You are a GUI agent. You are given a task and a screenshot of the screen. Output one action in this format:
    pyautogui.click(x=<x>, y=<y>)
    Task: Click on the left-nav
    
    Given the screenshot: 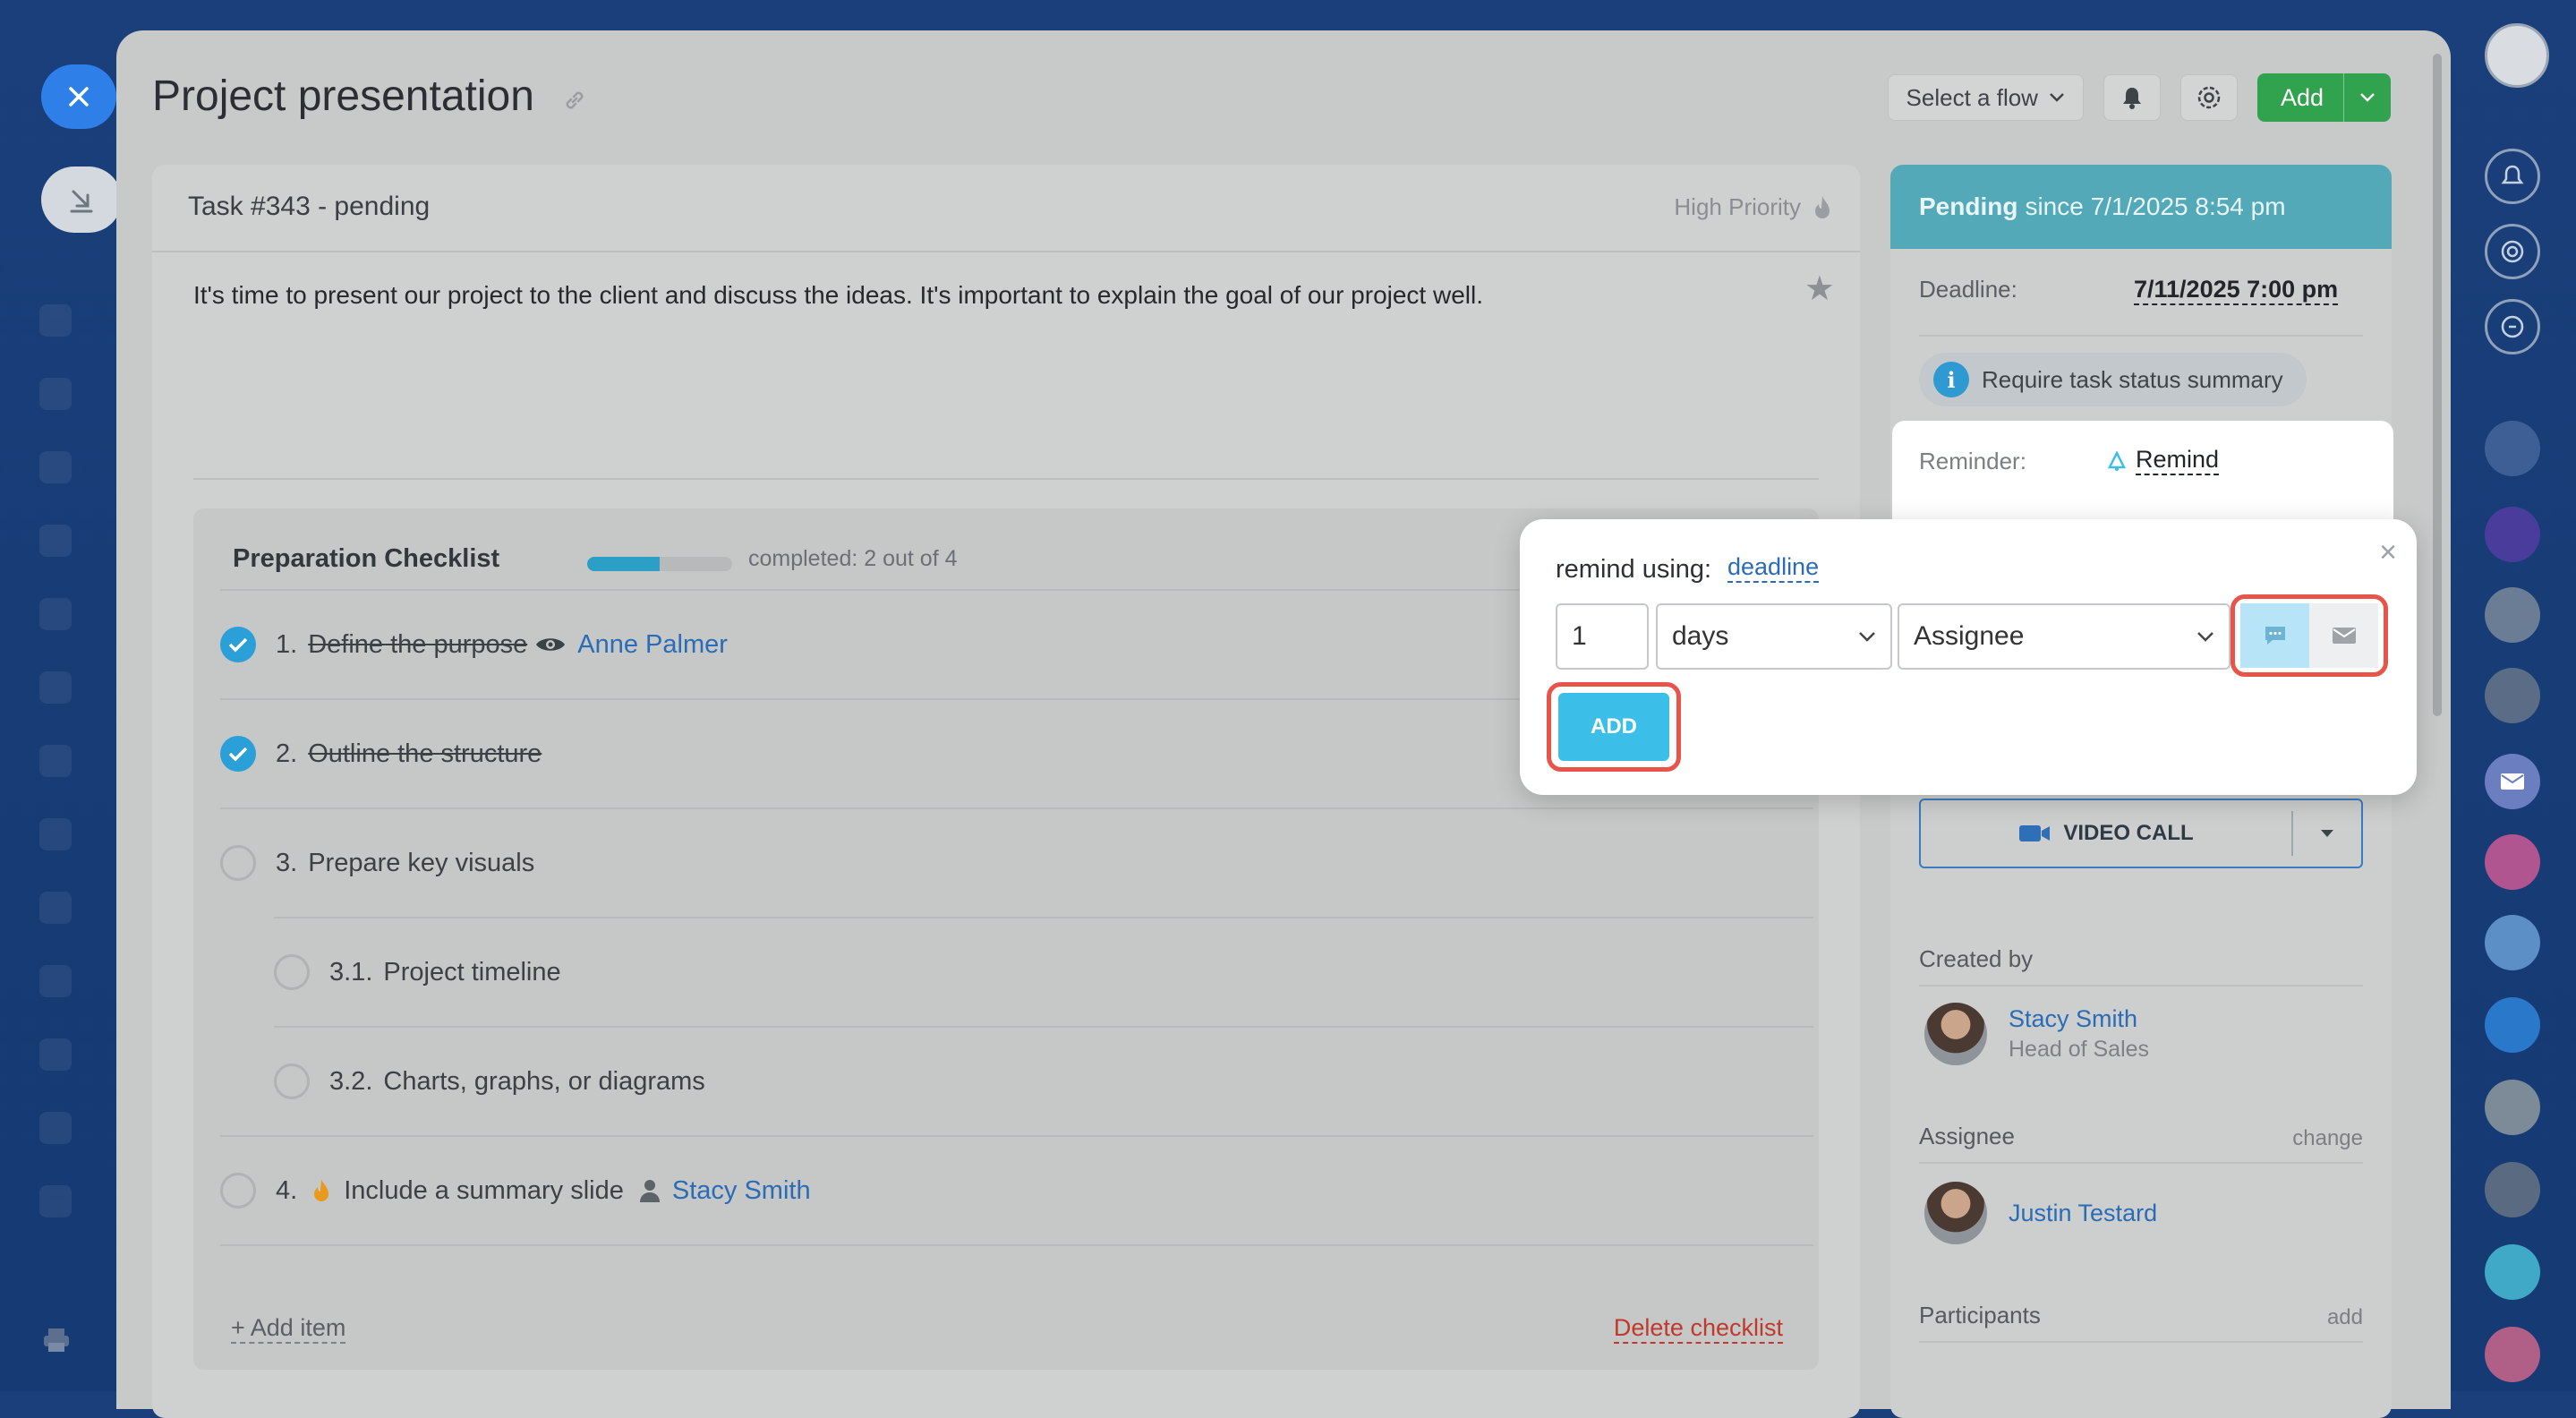 What is the action you would take?
    pyautogui.click(x=61, y=695)
    